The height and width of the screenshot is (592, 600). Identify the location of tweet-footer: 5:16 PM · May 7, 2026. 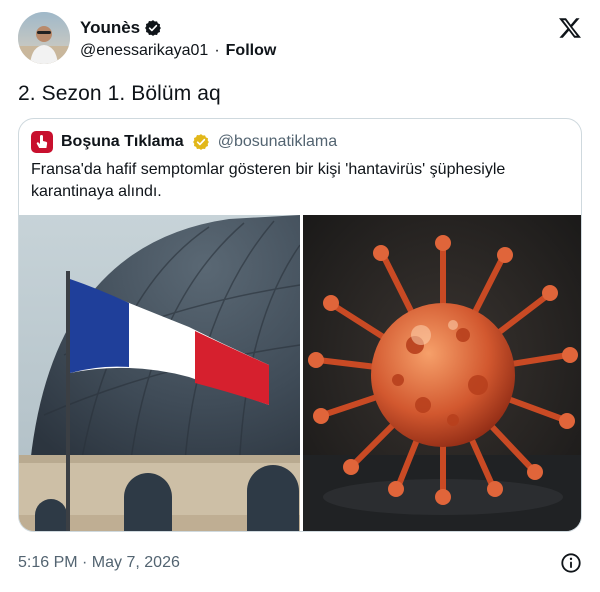
(300, 563).